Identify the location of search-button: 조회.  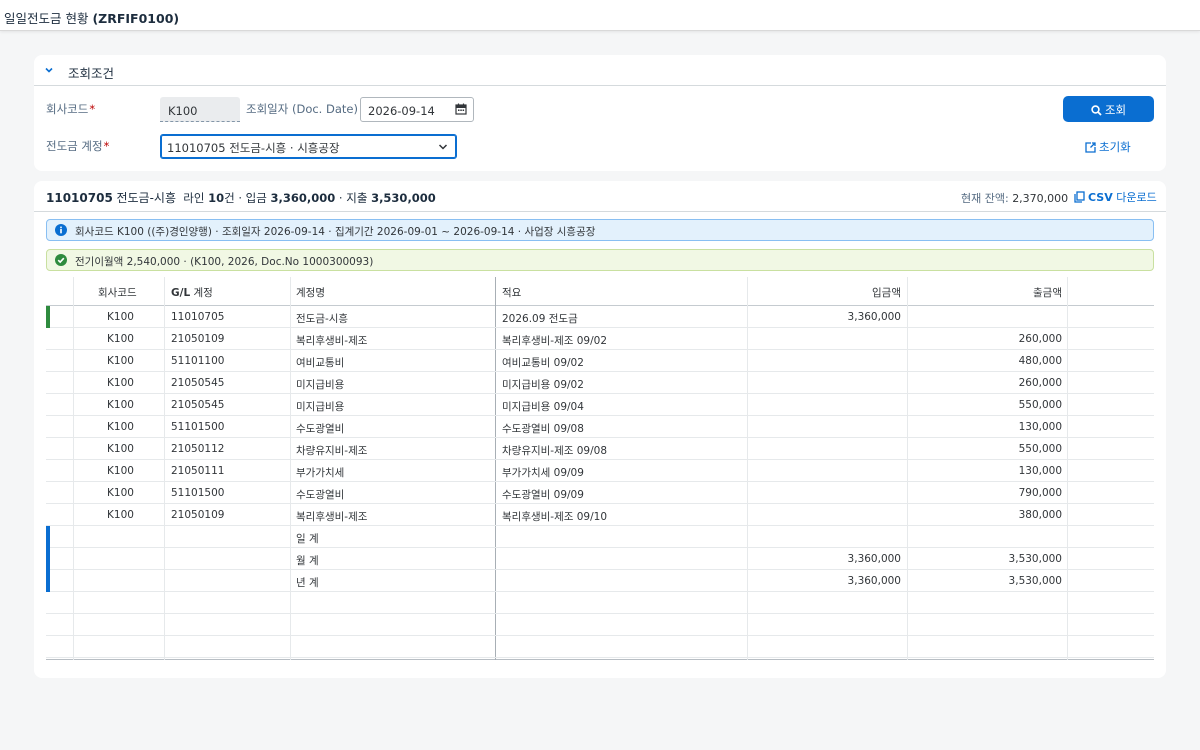
(1108, 109).